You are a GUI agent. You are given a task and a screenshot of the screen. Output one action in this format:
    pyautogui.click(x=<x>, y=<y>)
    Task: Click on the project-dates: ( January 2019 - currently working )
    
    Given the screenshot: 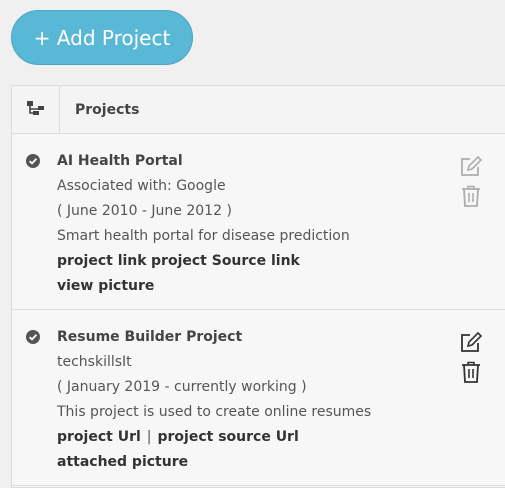 What is the action you would take?
    pyautogui.click(x=182, y=387)
    